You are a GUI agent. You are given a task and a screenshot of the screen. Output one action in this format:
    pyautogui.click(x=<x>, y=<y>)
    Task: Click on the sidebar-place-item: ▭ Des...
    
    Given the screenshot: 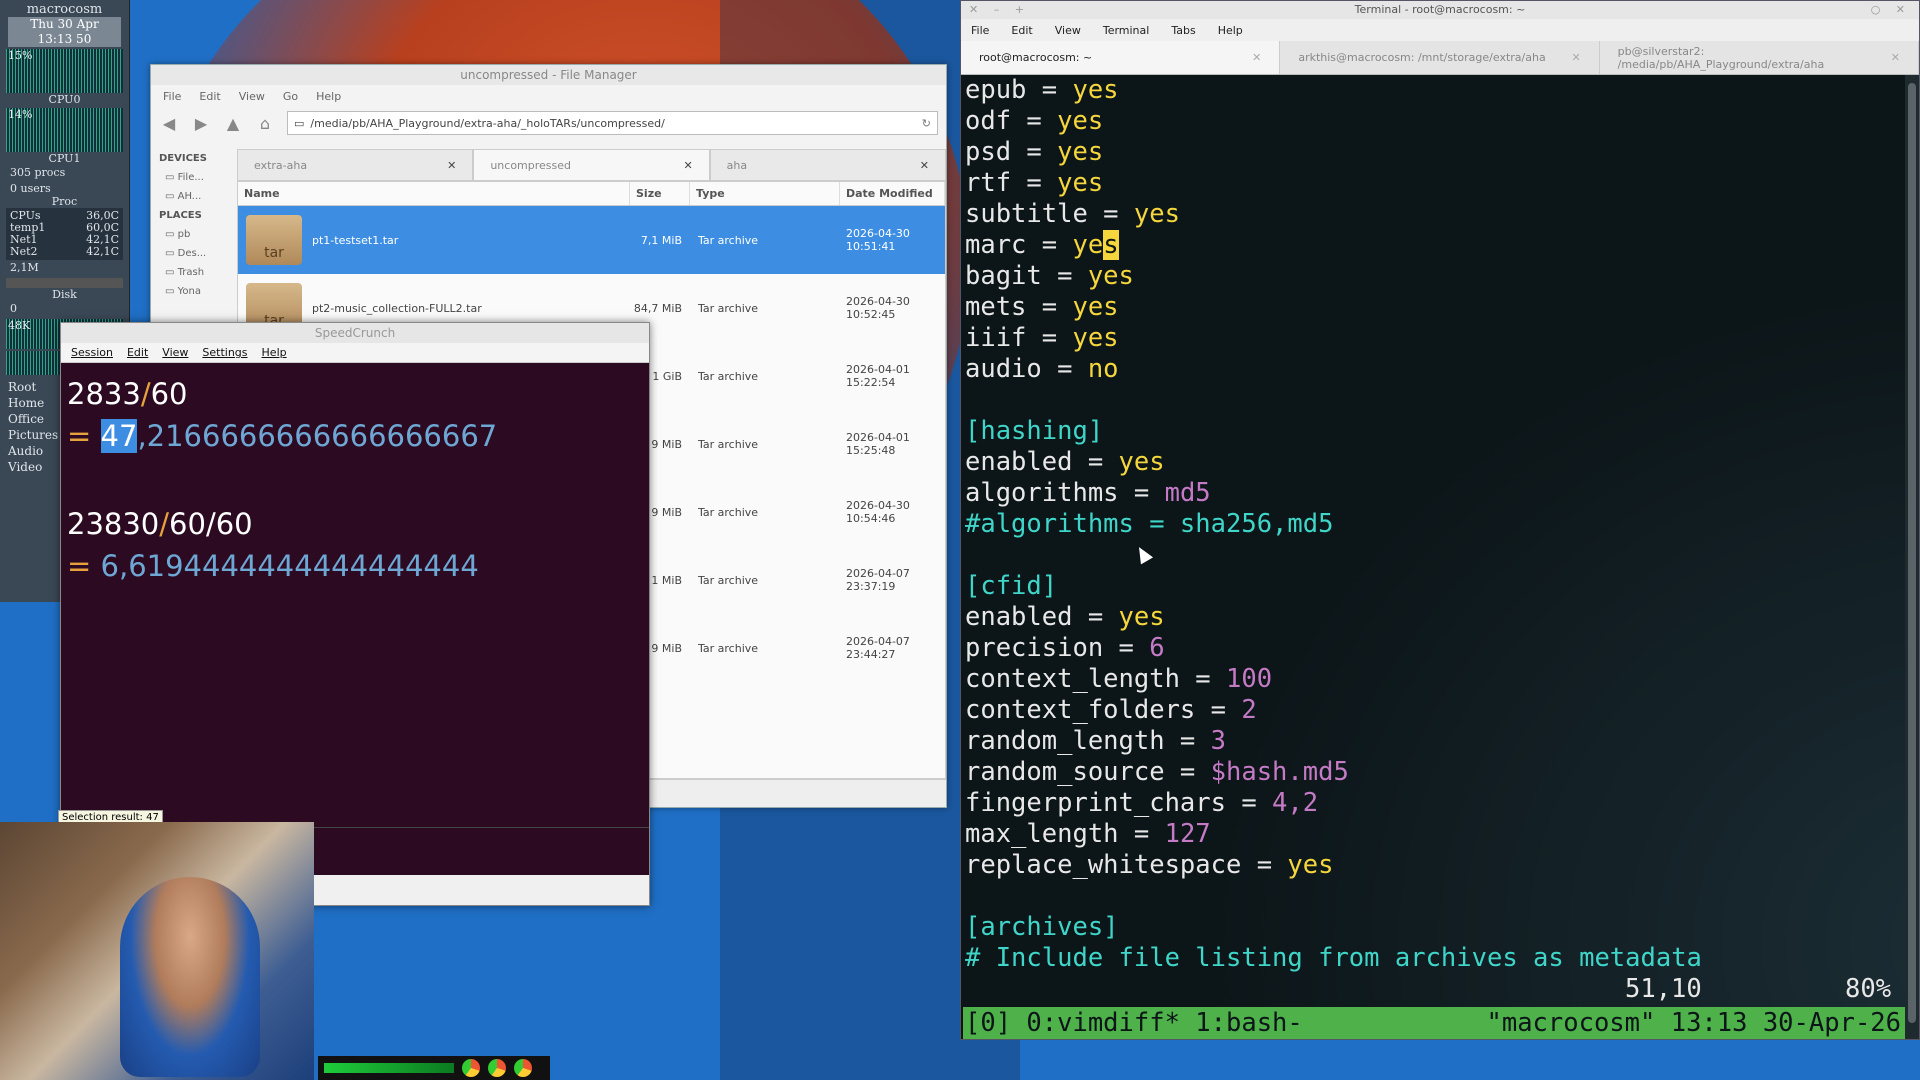 What is the action you would take?
    pyautogui.click(x=192, y=253)
    